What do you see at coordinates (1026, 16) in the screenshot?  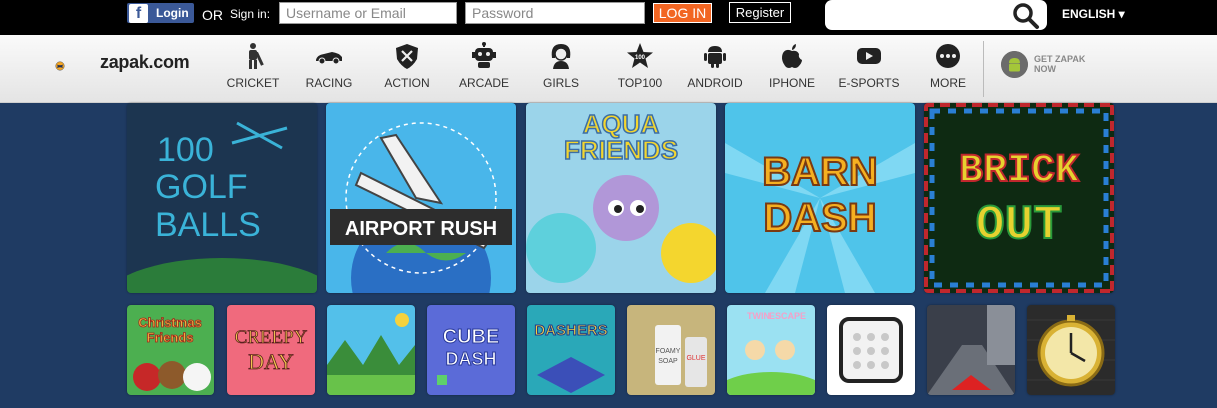 I see `search-icon` at bounding box center [1026, 16].